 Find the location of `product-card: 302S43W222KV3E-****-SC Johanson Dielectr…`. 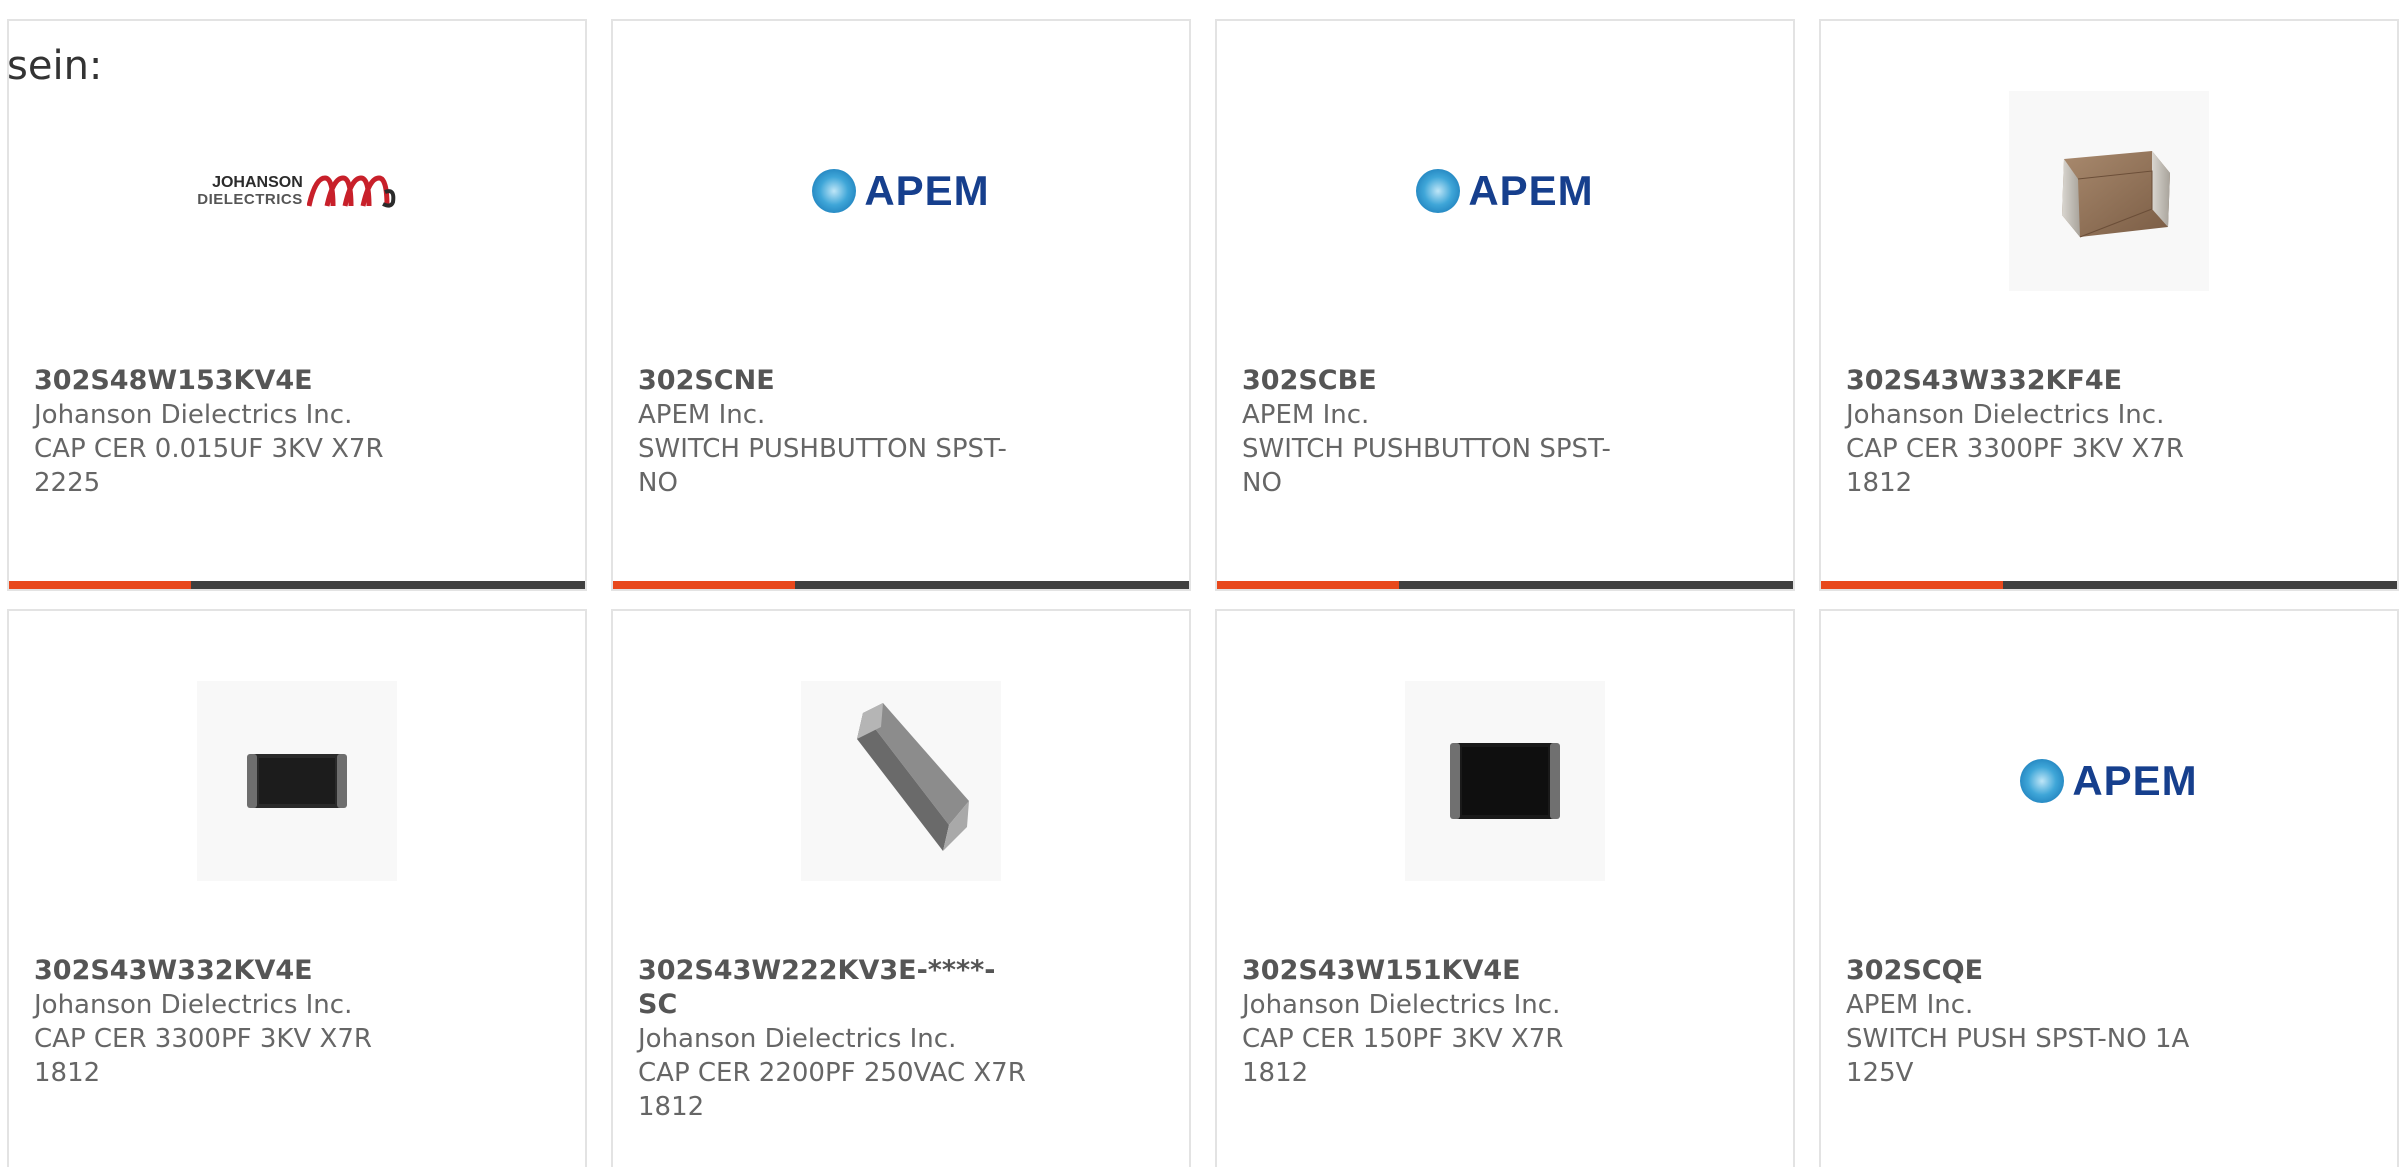

product-card: 302S43W222KV3E-****-SC Johanson Dielectr… is located at coordinates (901, 888).